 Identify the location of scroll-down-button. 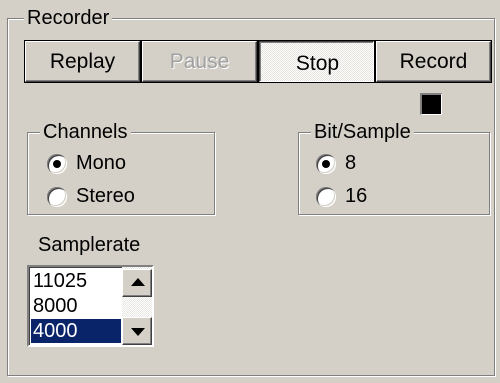
(137, 331).